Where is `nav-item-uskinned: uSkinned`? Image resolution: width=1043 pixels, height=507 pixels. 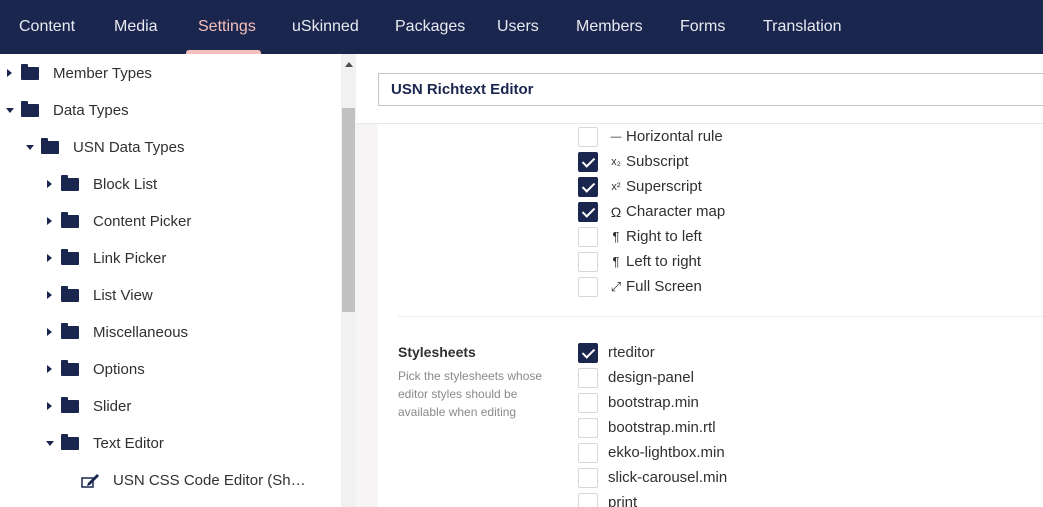
nav-item-uskinned: uSkinned is located at coordinates (325, 27).